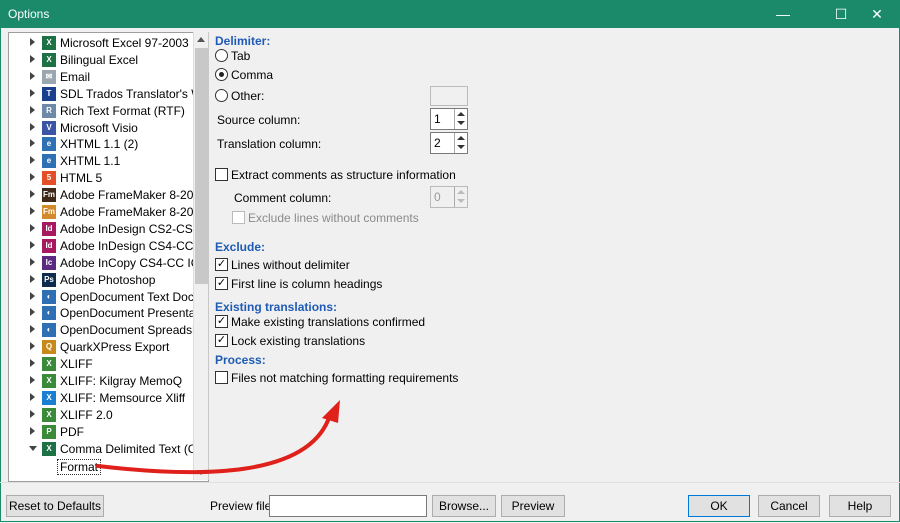  What do you see at coordinates (134, 449) in the screenshot?
I see `tree-item-label: Comma Delimited Text (CSV)` at bounding box center [134, 449].